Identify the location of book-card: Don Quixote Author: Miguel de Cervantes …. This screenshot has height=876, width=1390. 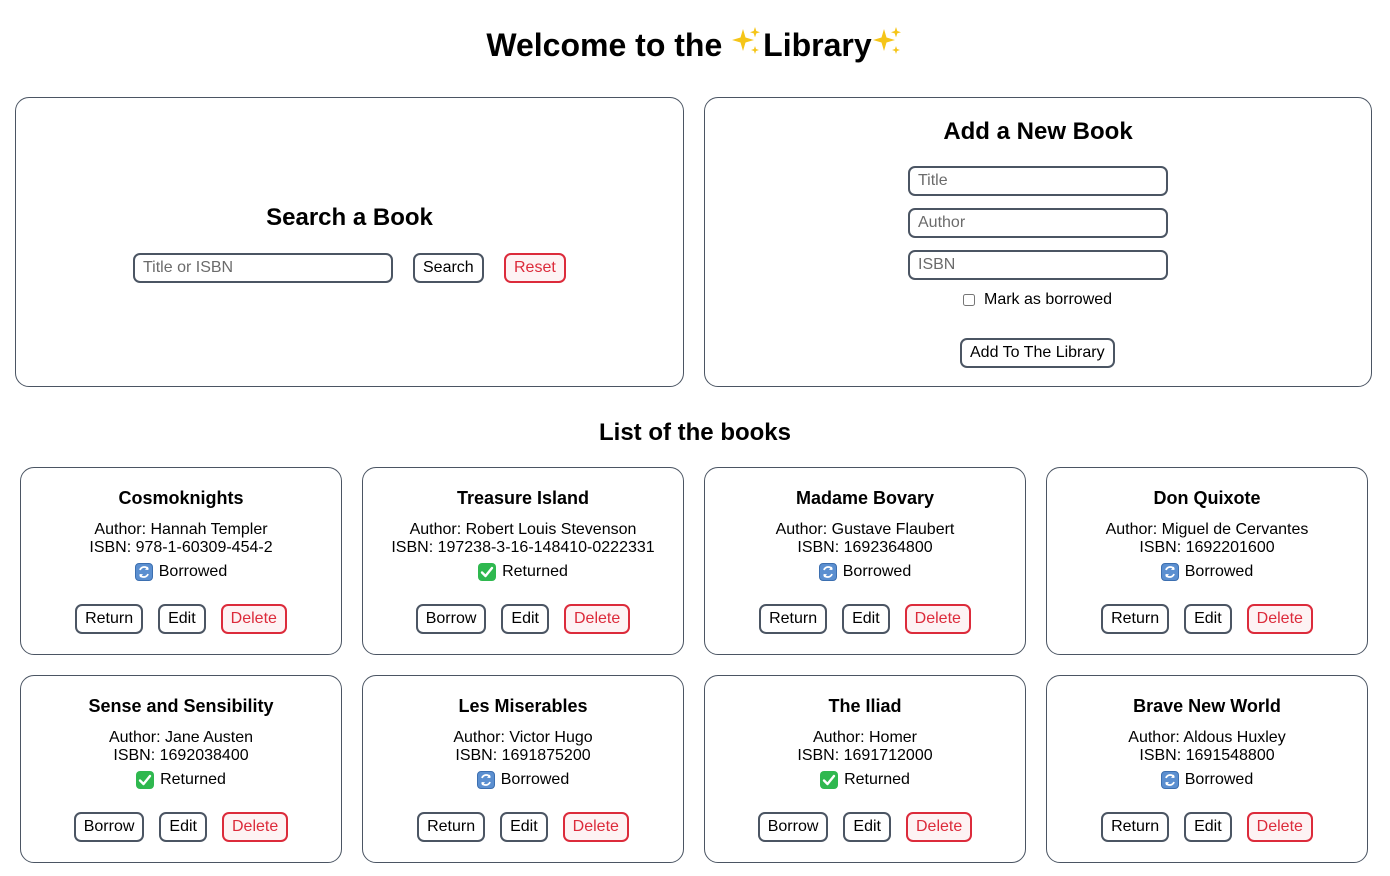
(1207, 561).